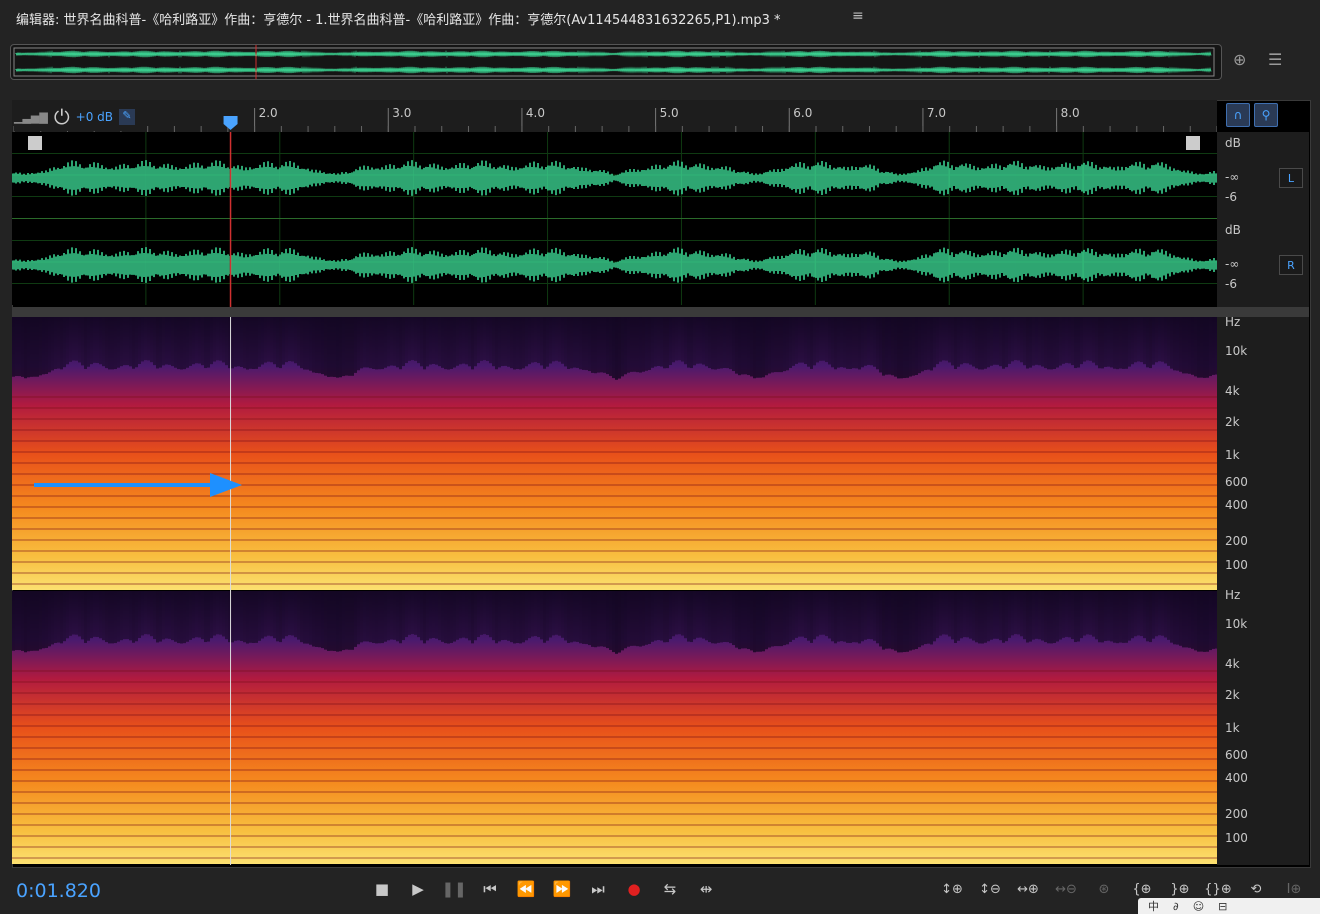 The image size is (1320, 914). Describe the element at coordinates (526, 889) in the screenshot. I see `rewind-icon: ⏪` at that location.